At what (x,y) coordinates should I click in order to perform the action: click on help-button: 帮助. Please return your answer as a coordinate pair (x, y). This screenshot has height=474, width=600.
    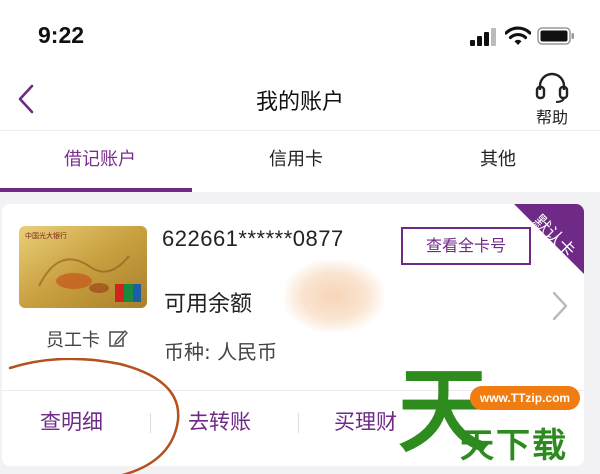
    Looking at the image, I should click on (552, 100).